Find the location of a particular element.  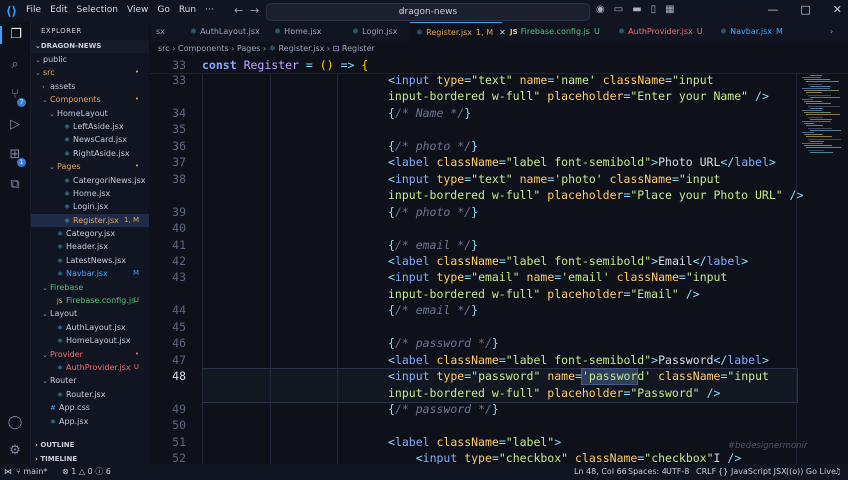

line-ending: CRLF is located at coordinates (706, 472).